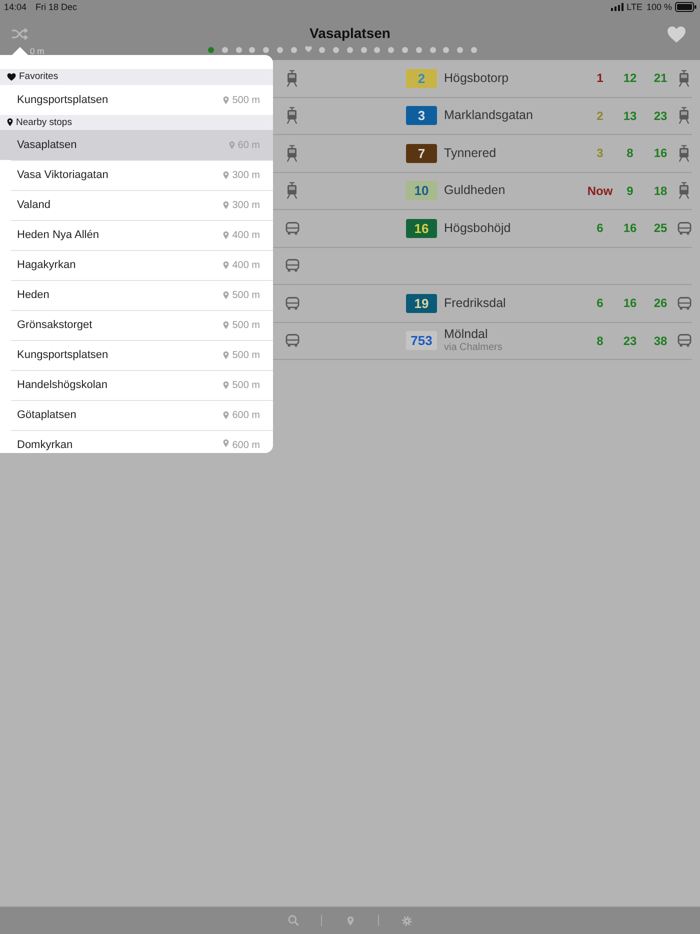 The image size is (700, 934). Describe the element at coordinates (473, 348) in the screenshot. I see `via-label: via Chalmers` at that location.